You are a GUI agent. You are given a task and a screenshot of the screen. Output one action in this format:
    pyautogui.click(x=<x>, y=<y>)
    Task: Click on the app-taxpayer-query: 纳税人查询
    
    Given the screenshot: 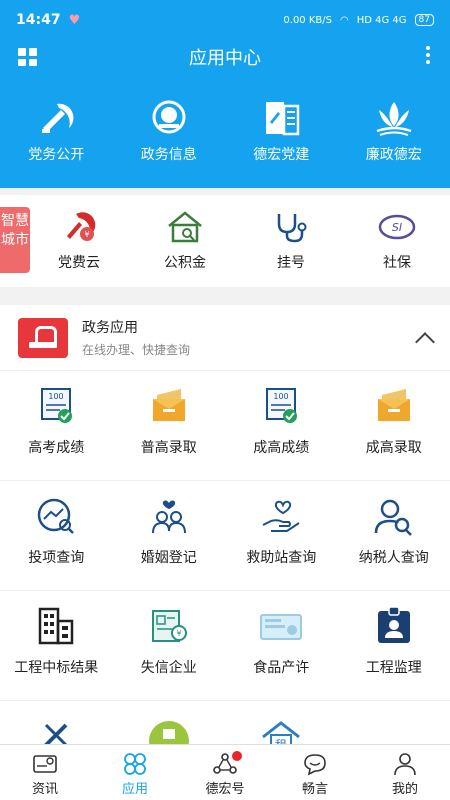 What is the action you would take?
    pyautogui.click(x=394, y=535)
    